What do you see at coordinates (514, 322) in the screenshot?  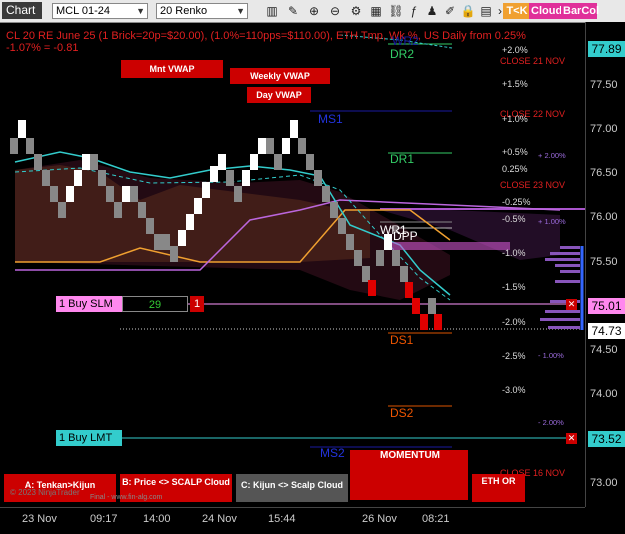 I see `pct-level: -2.0%` at bounding box center [514, 322].